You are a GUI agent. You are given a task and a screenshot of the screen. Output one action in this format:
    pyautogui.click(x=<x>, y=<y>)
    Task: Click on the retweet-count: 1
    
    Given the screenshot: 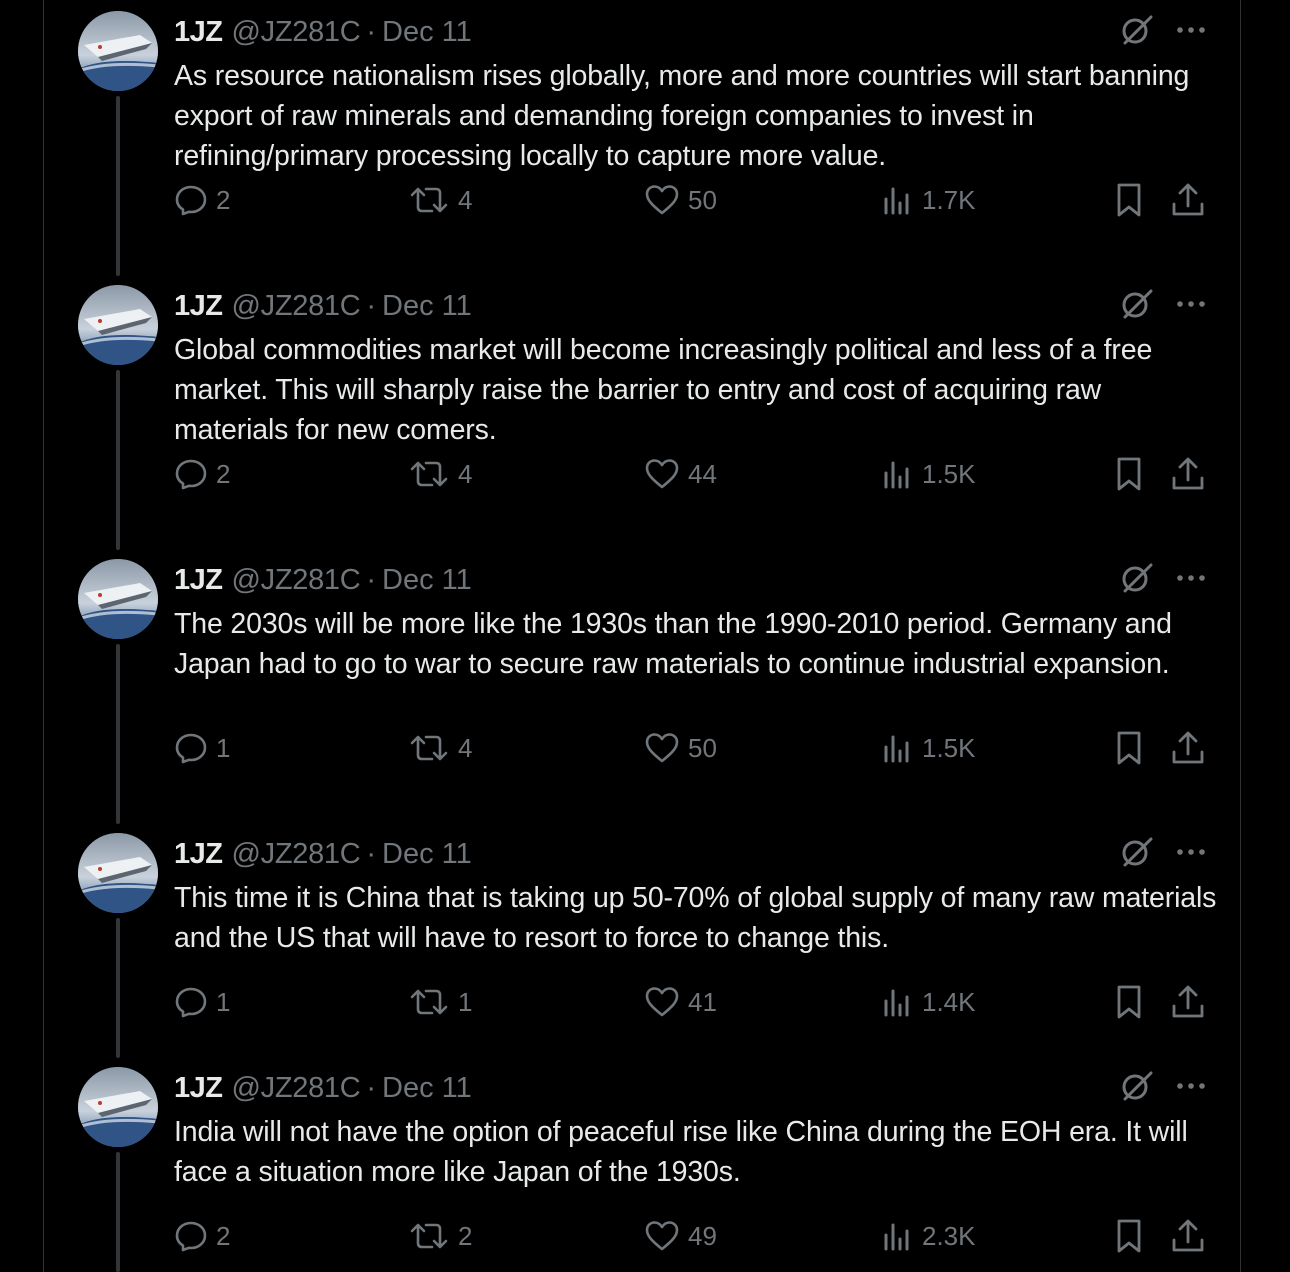 What is the action you would take?
    pyautogui.click(x=465, y=1001)
    